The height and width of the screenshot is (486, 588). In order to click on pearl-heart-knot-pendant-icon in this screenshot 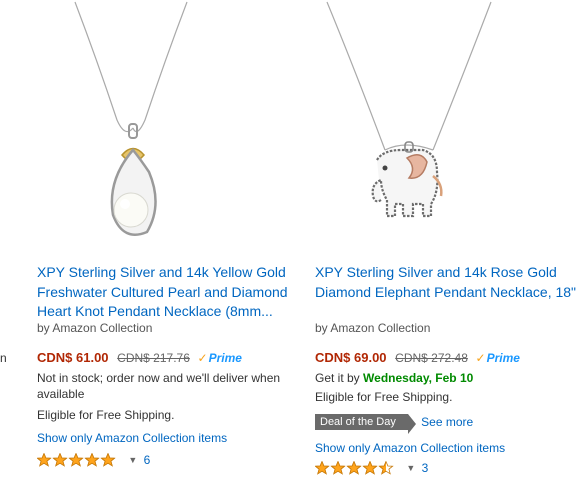, I will do `click(131, 118)`.